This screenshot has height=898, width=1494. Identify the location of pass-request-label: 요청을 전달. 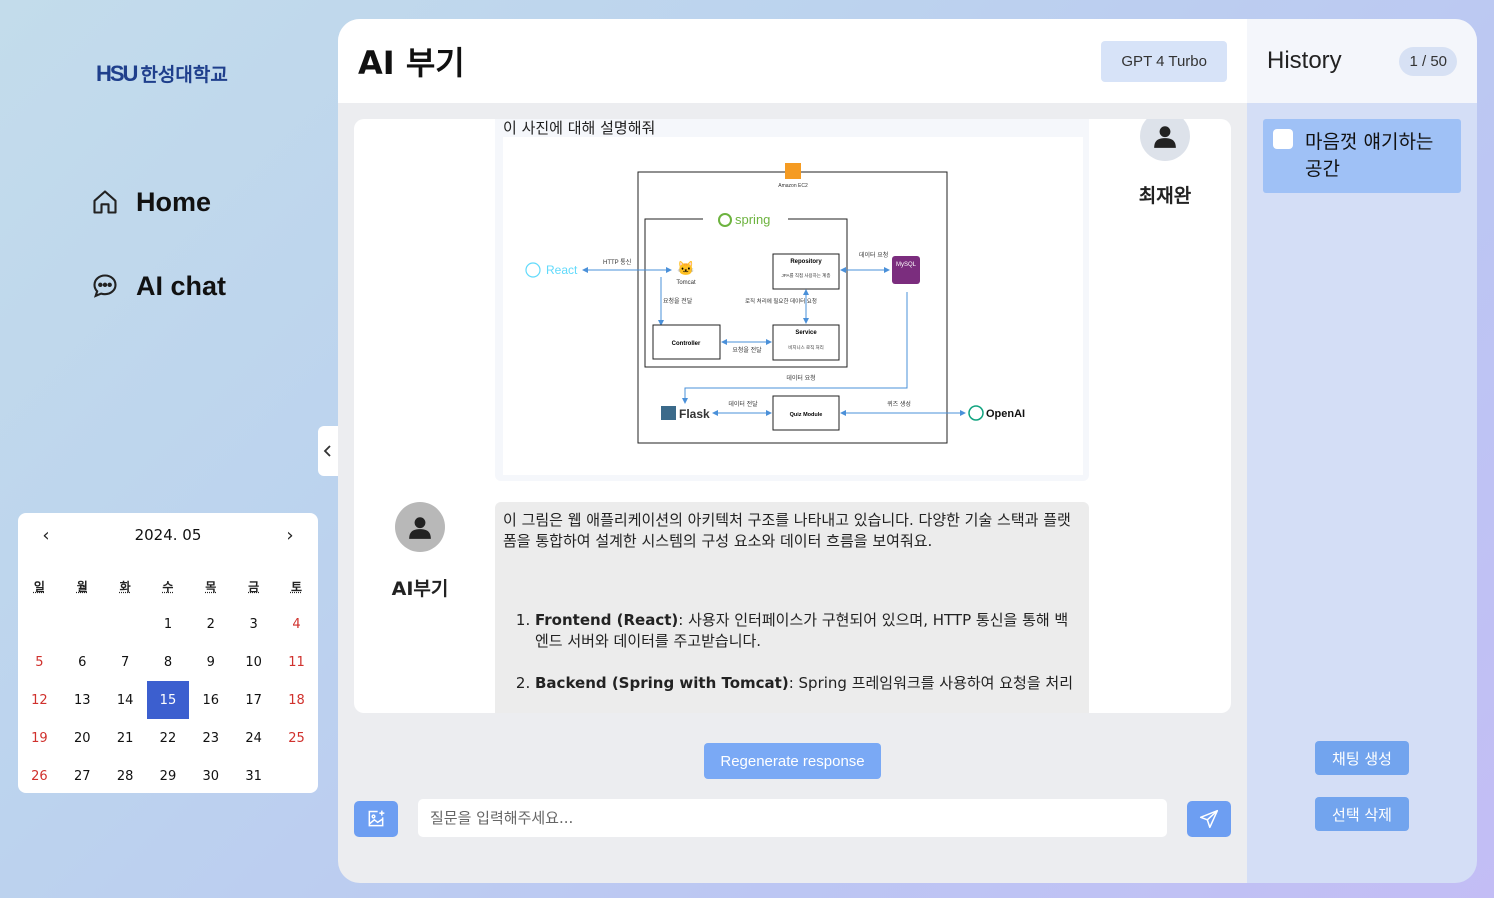
(678, 301).